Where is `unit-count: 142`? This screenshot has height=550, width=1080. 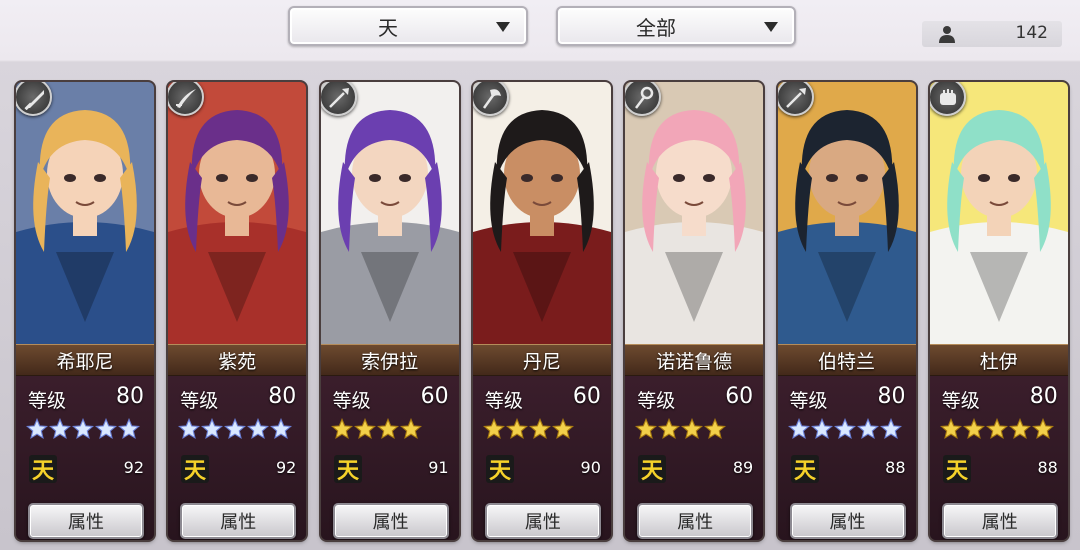
unit-count: 142 is located at coordinates (1031, 33).